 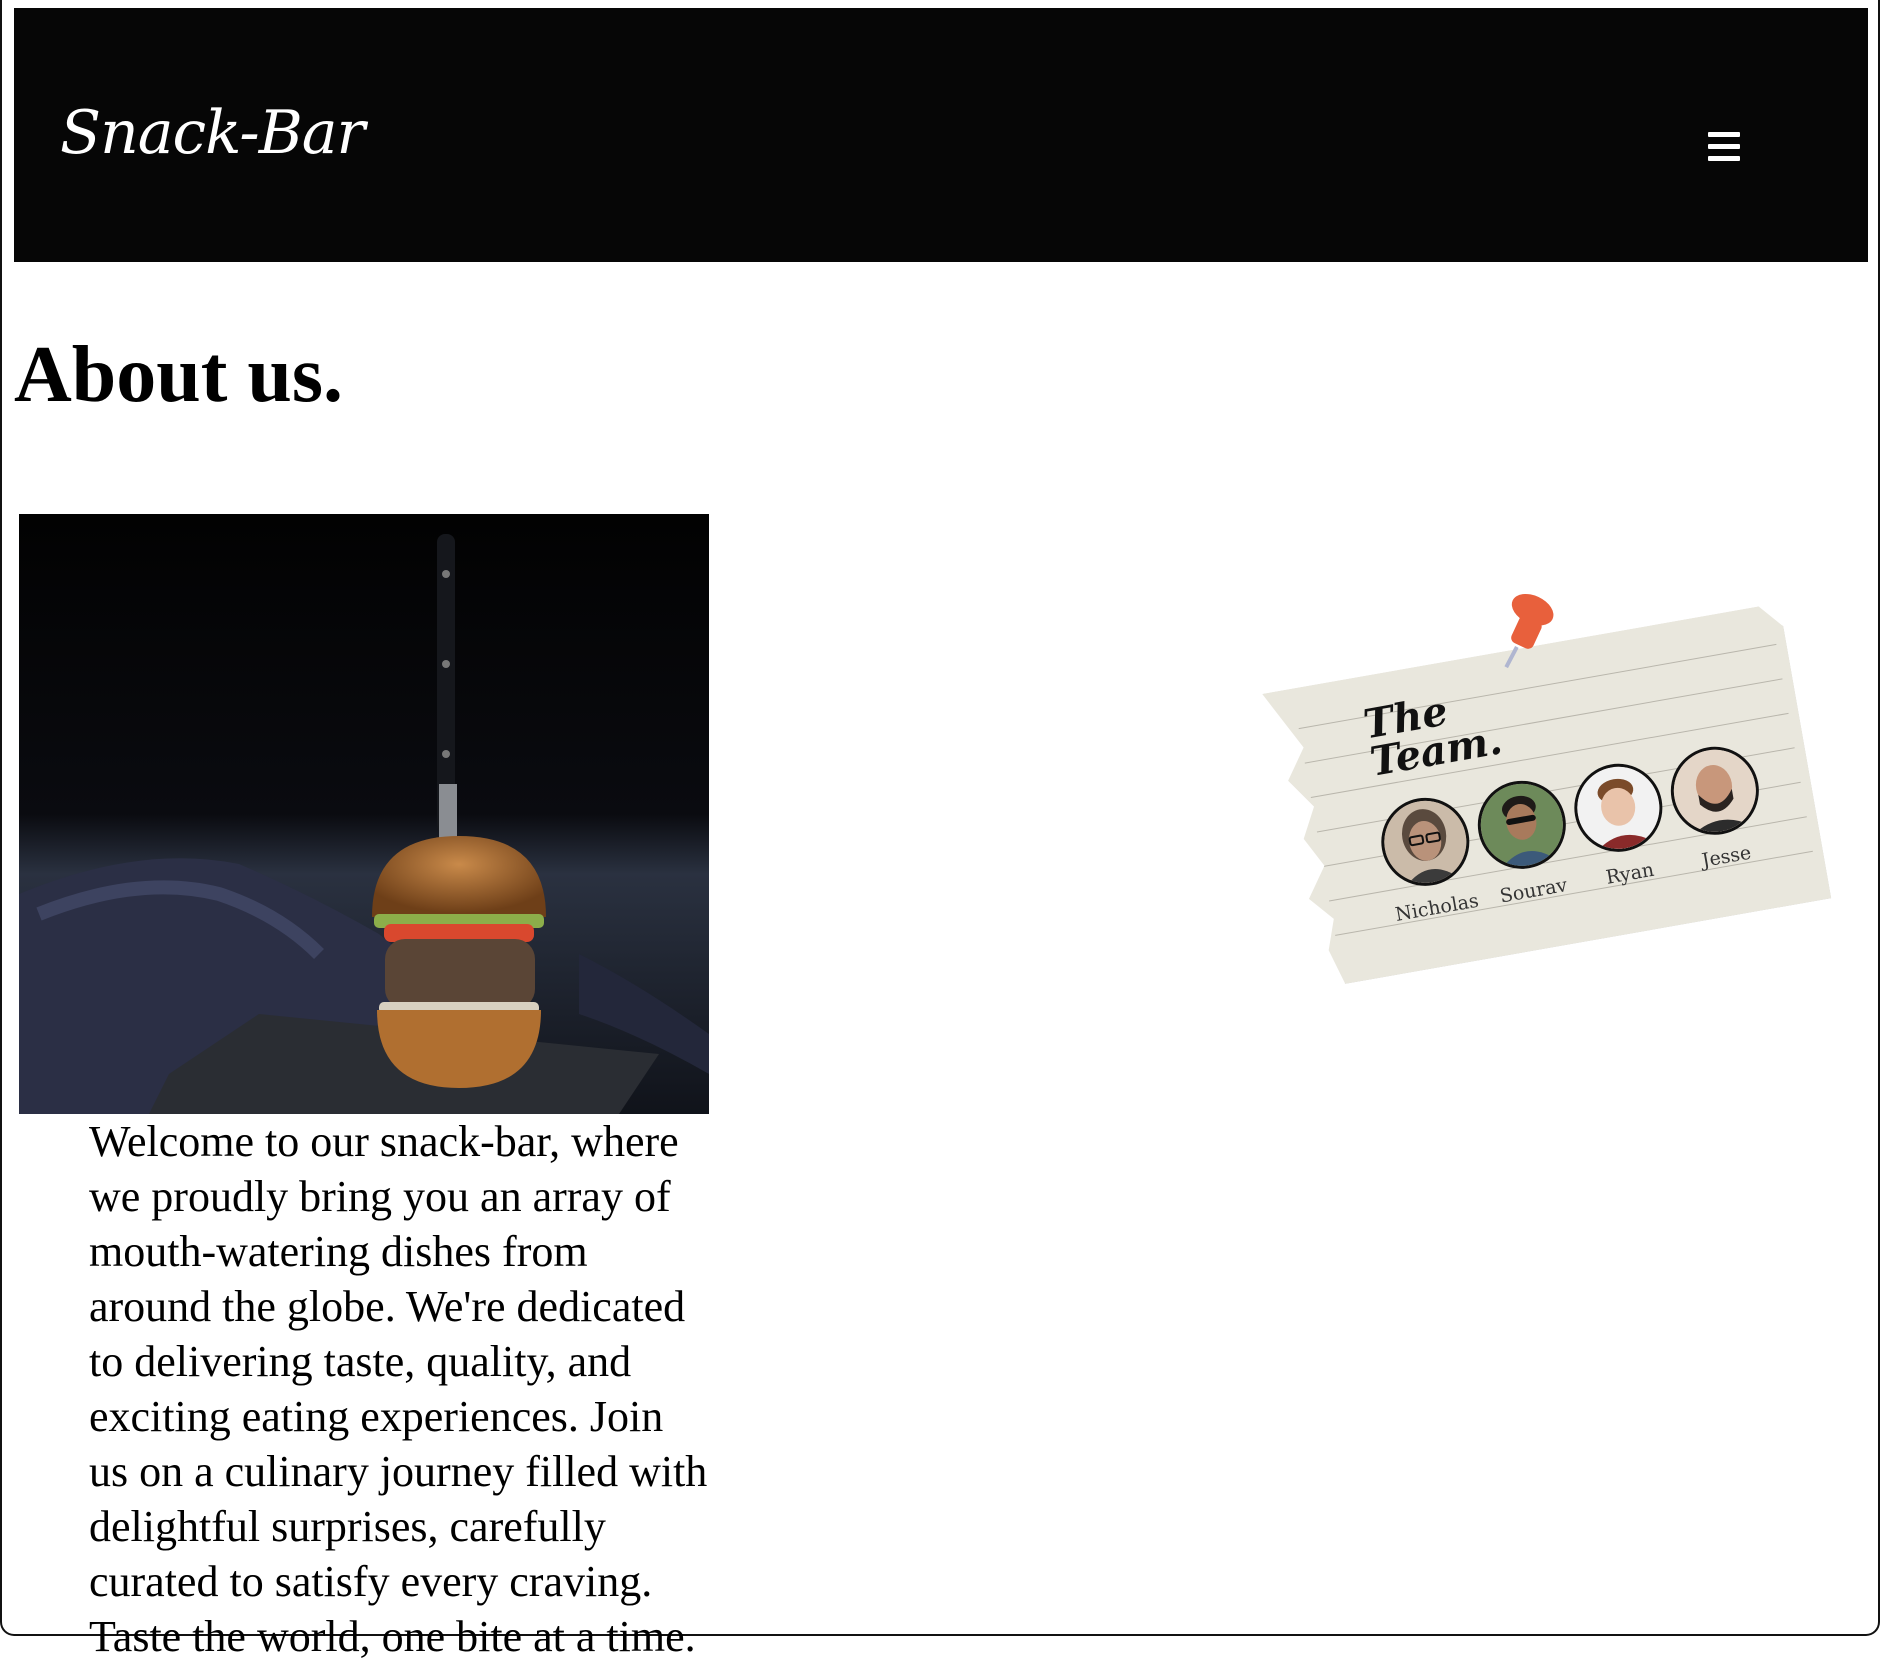 I want to click on brand-logo: Snack-Bar, so click(x=212, y=133).